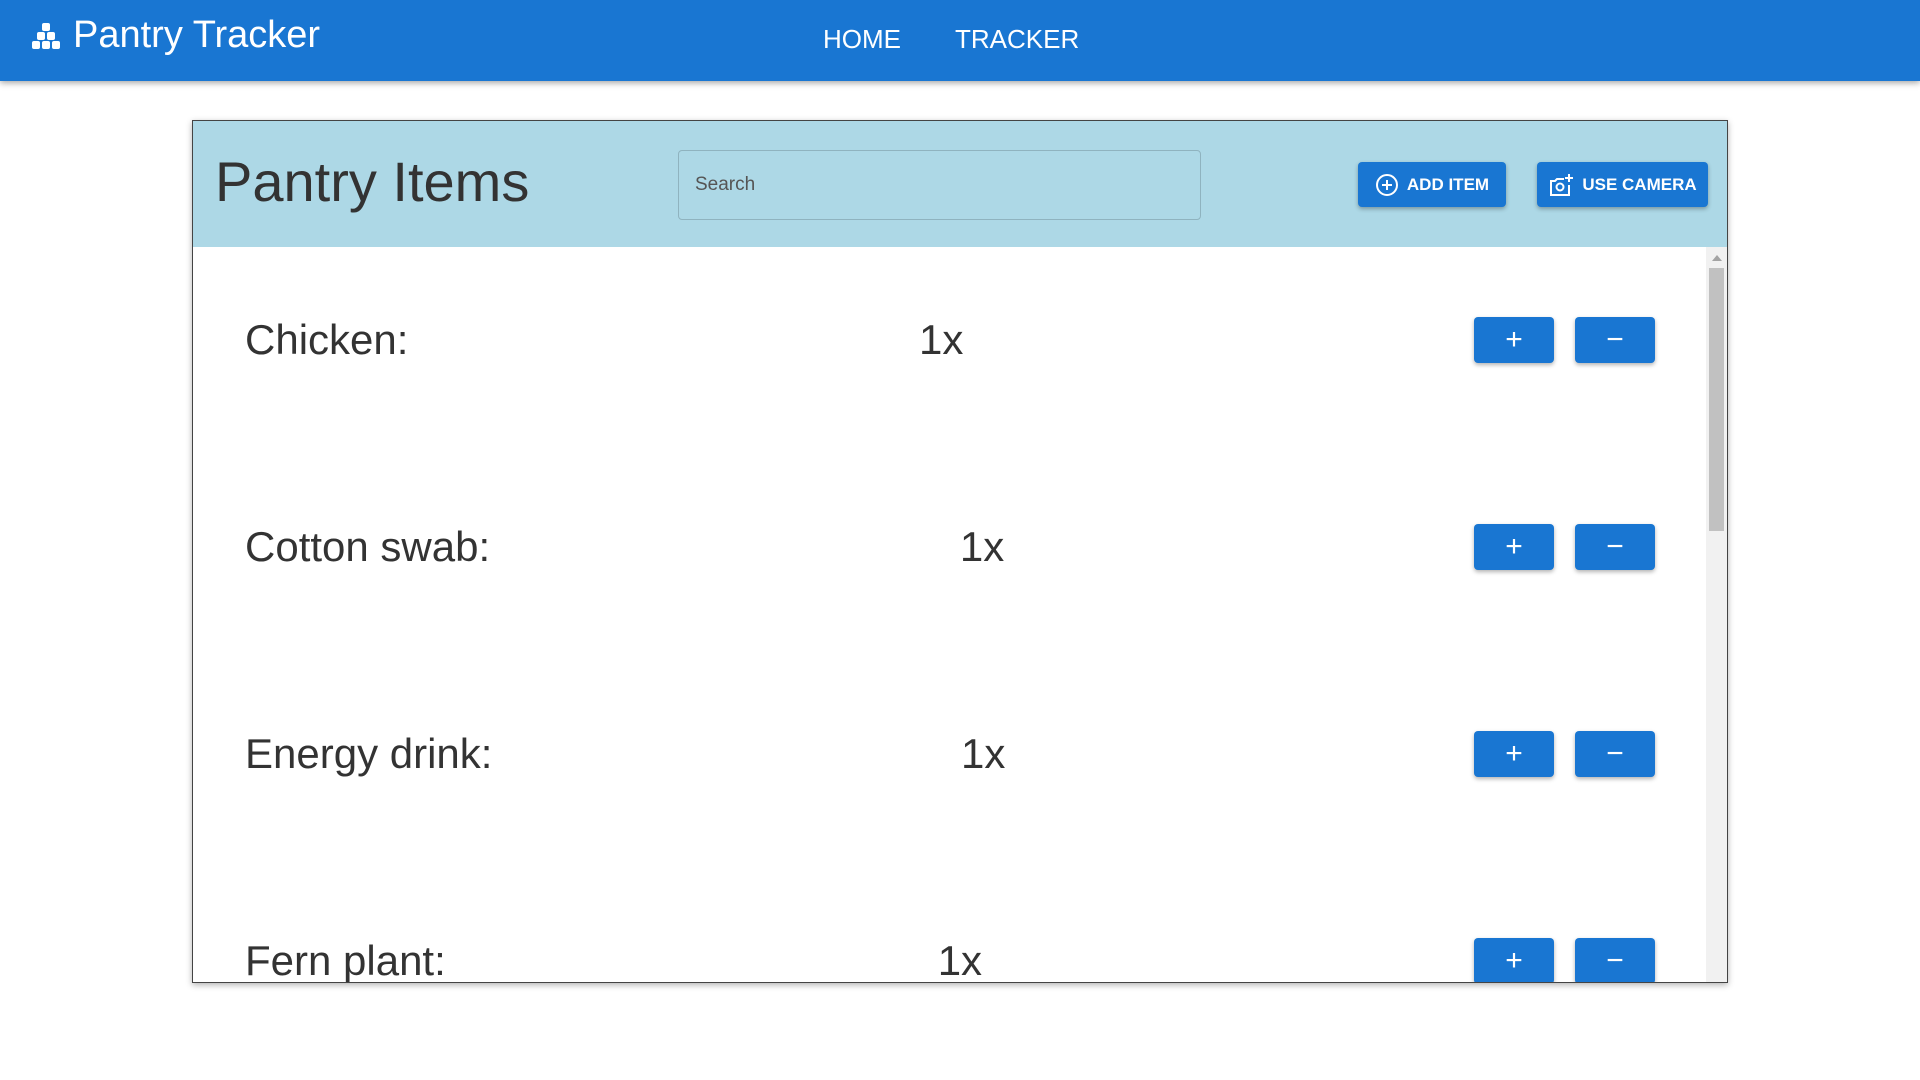 This screenshot has width=1920, height=1080. What do you see at coordinates (1716, 399) in the screenshot?
I see `scrollbar-thumb` at bounding box center [1716, 399].